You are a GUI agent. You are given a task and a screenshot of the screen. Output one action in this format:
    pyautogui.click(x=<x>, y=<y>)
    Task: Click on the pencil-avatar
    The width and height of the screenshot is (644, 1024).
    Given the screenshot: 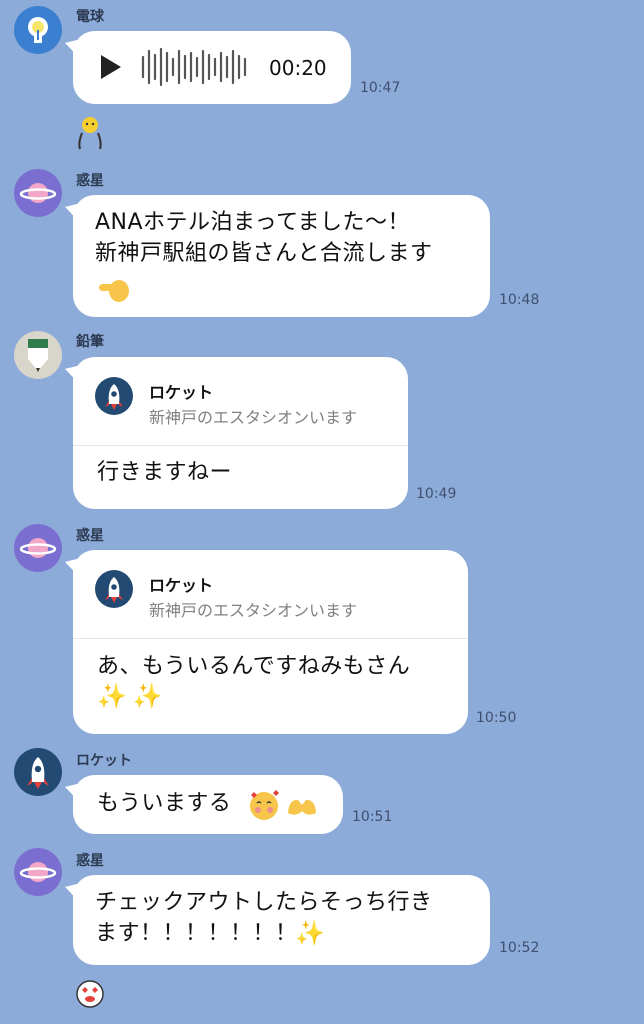 What is the action you would take?
    pyautogui.click(x=38, y=355)
    